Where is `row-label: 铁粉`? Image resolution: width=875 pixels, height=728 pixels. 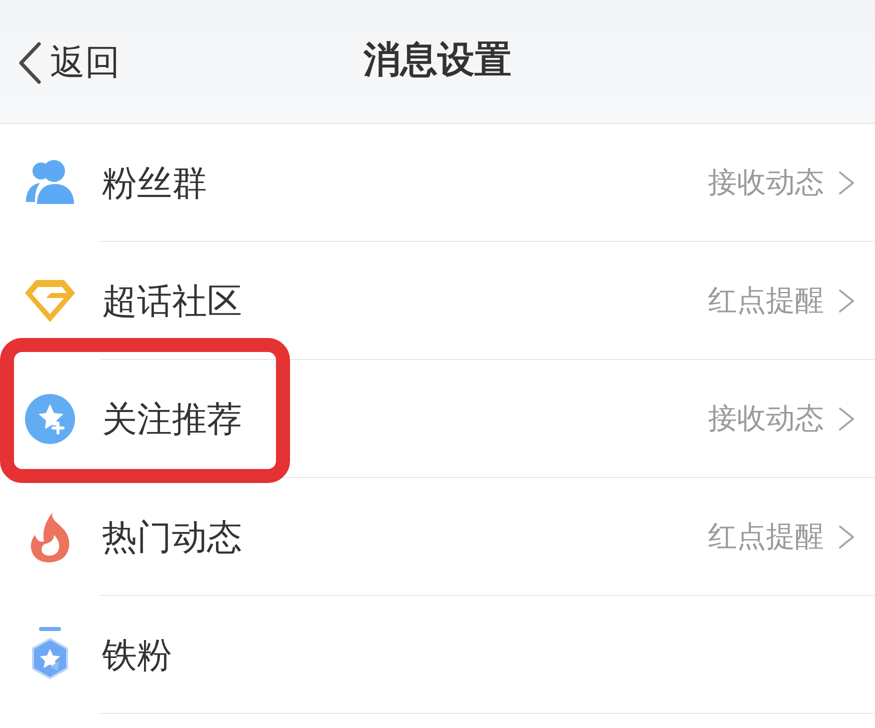
row-label: 铁粉 is located at coordinates (137, 656).